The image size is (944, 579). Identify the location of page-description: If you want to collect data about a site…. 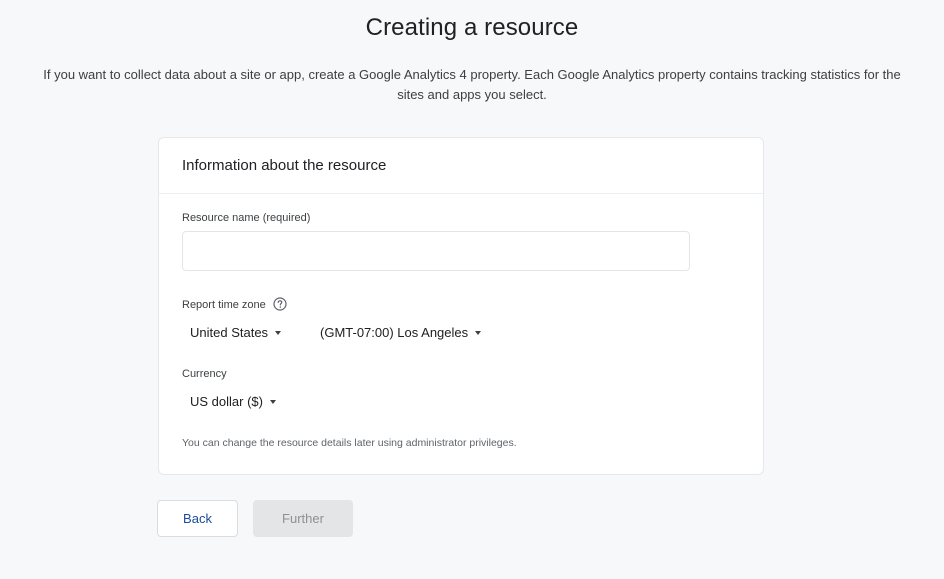
(472, 84).